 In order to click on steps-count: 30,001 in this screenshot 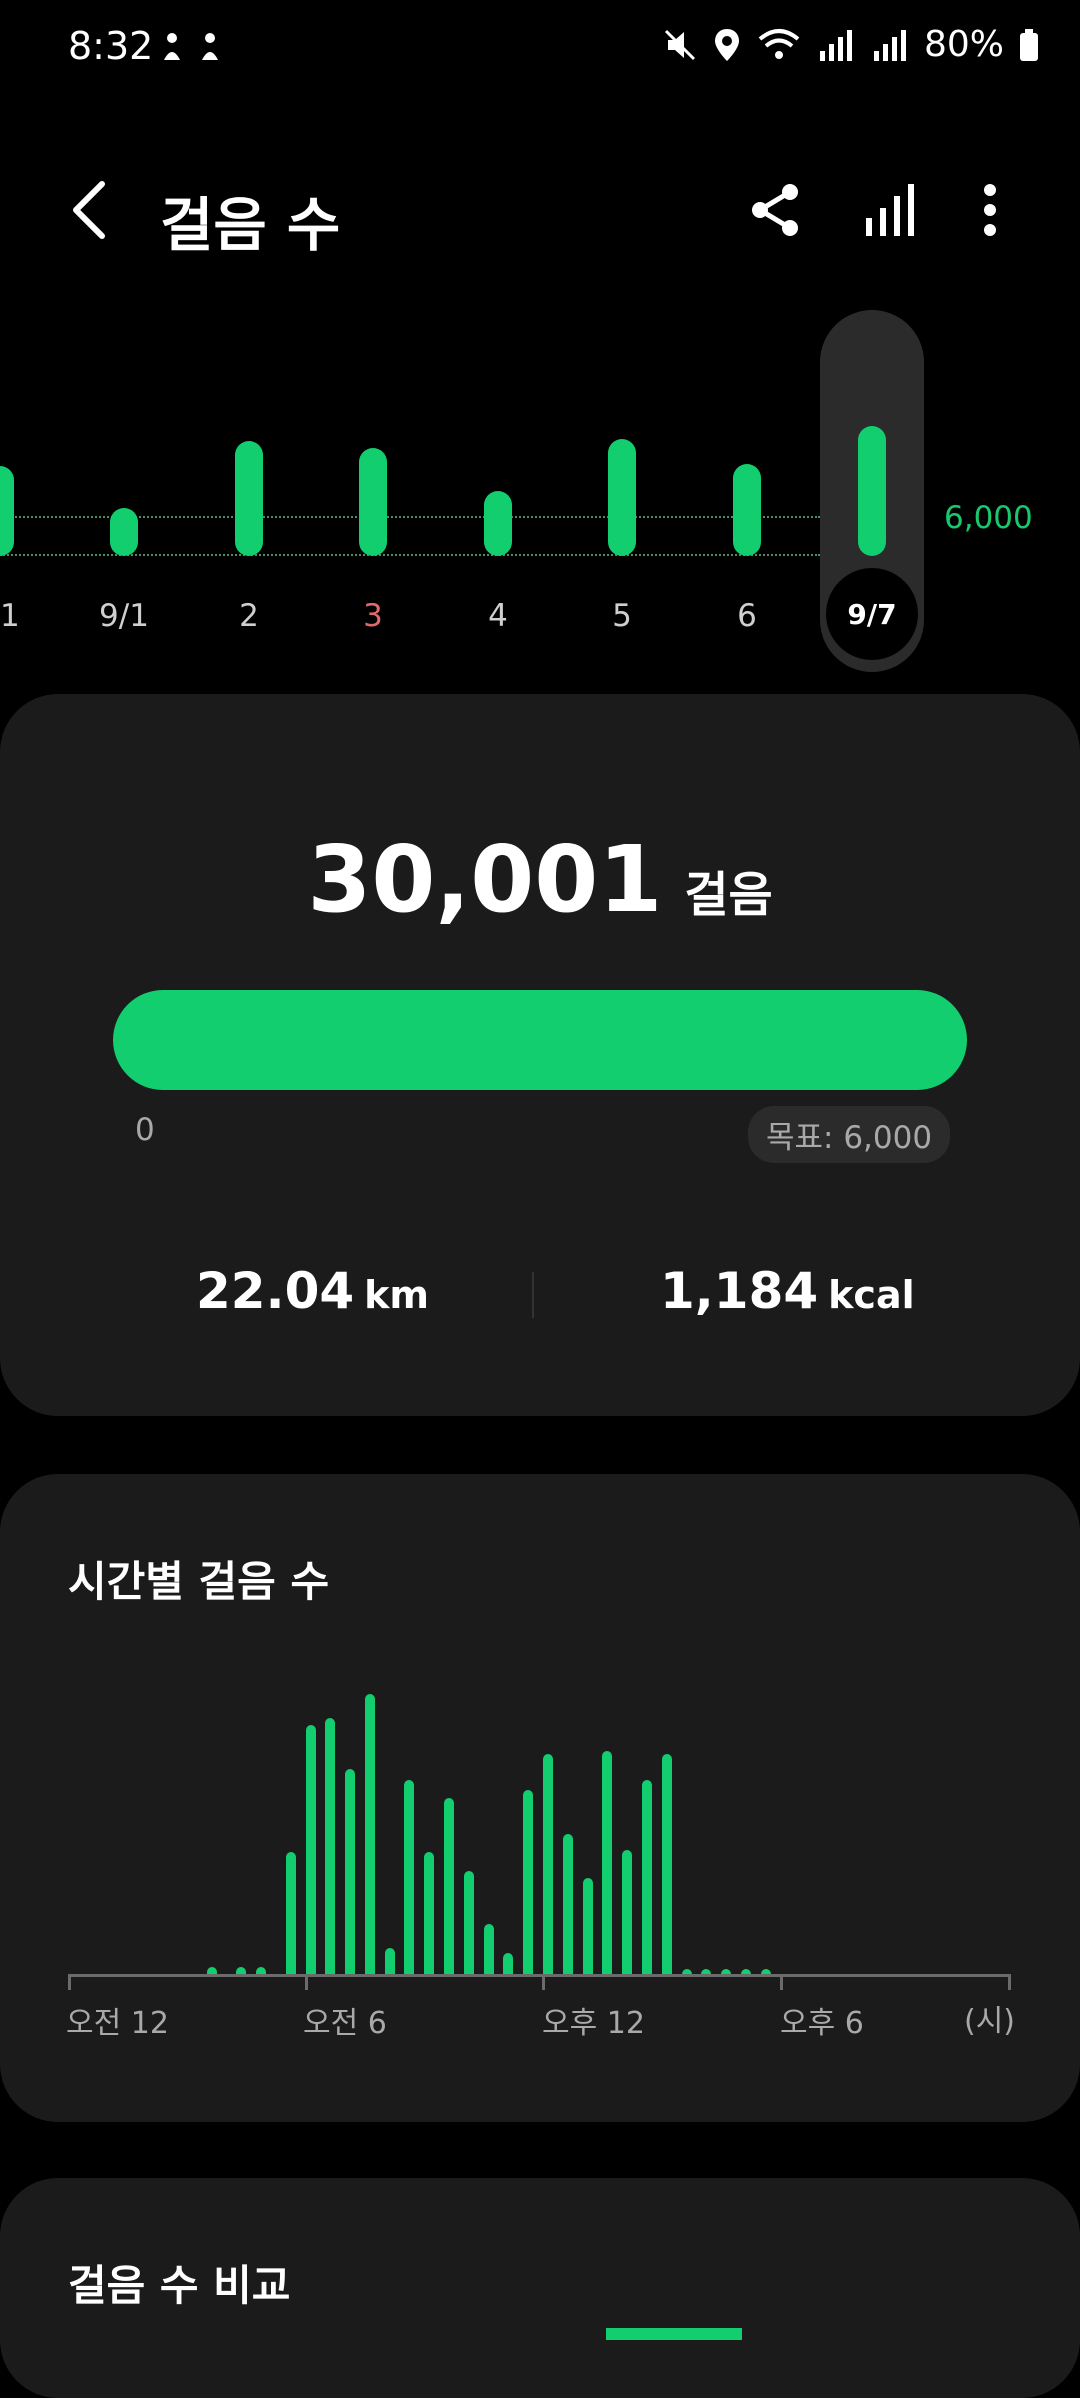, I will do `click(485, 879)`.